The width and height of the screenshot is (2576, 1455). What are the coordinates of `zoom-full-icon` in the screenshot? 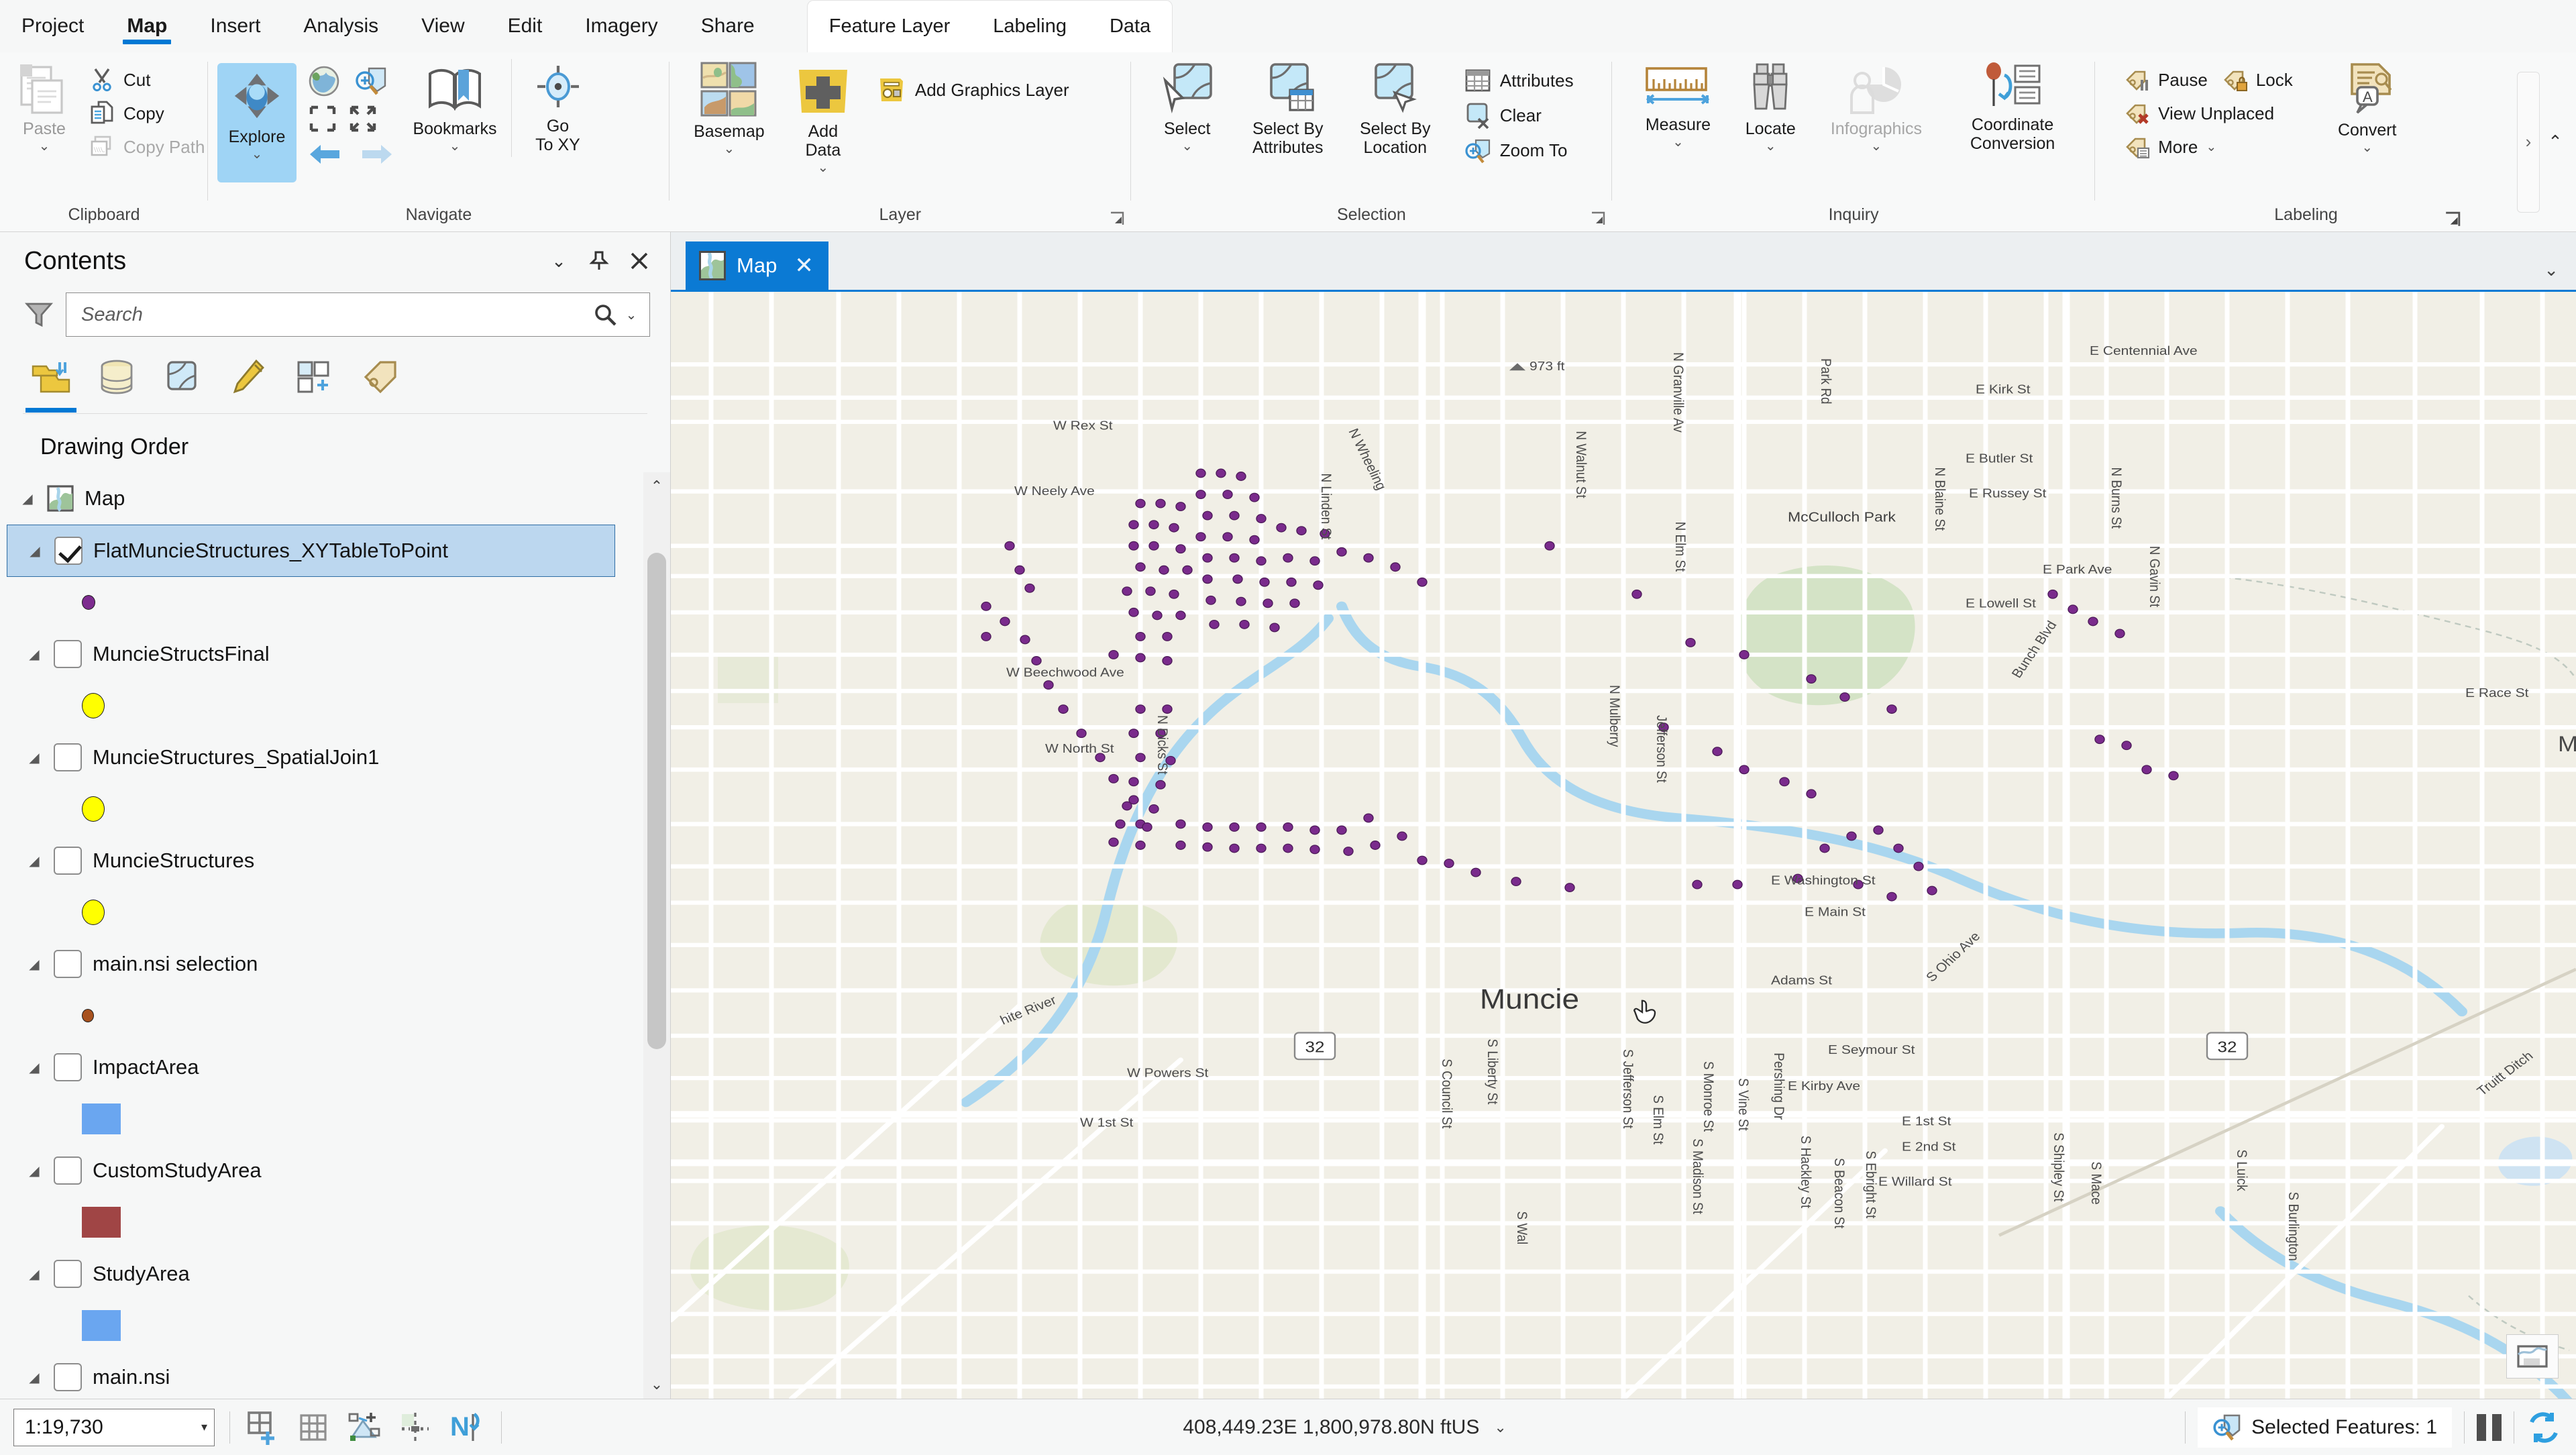 It's located at (362, 118).